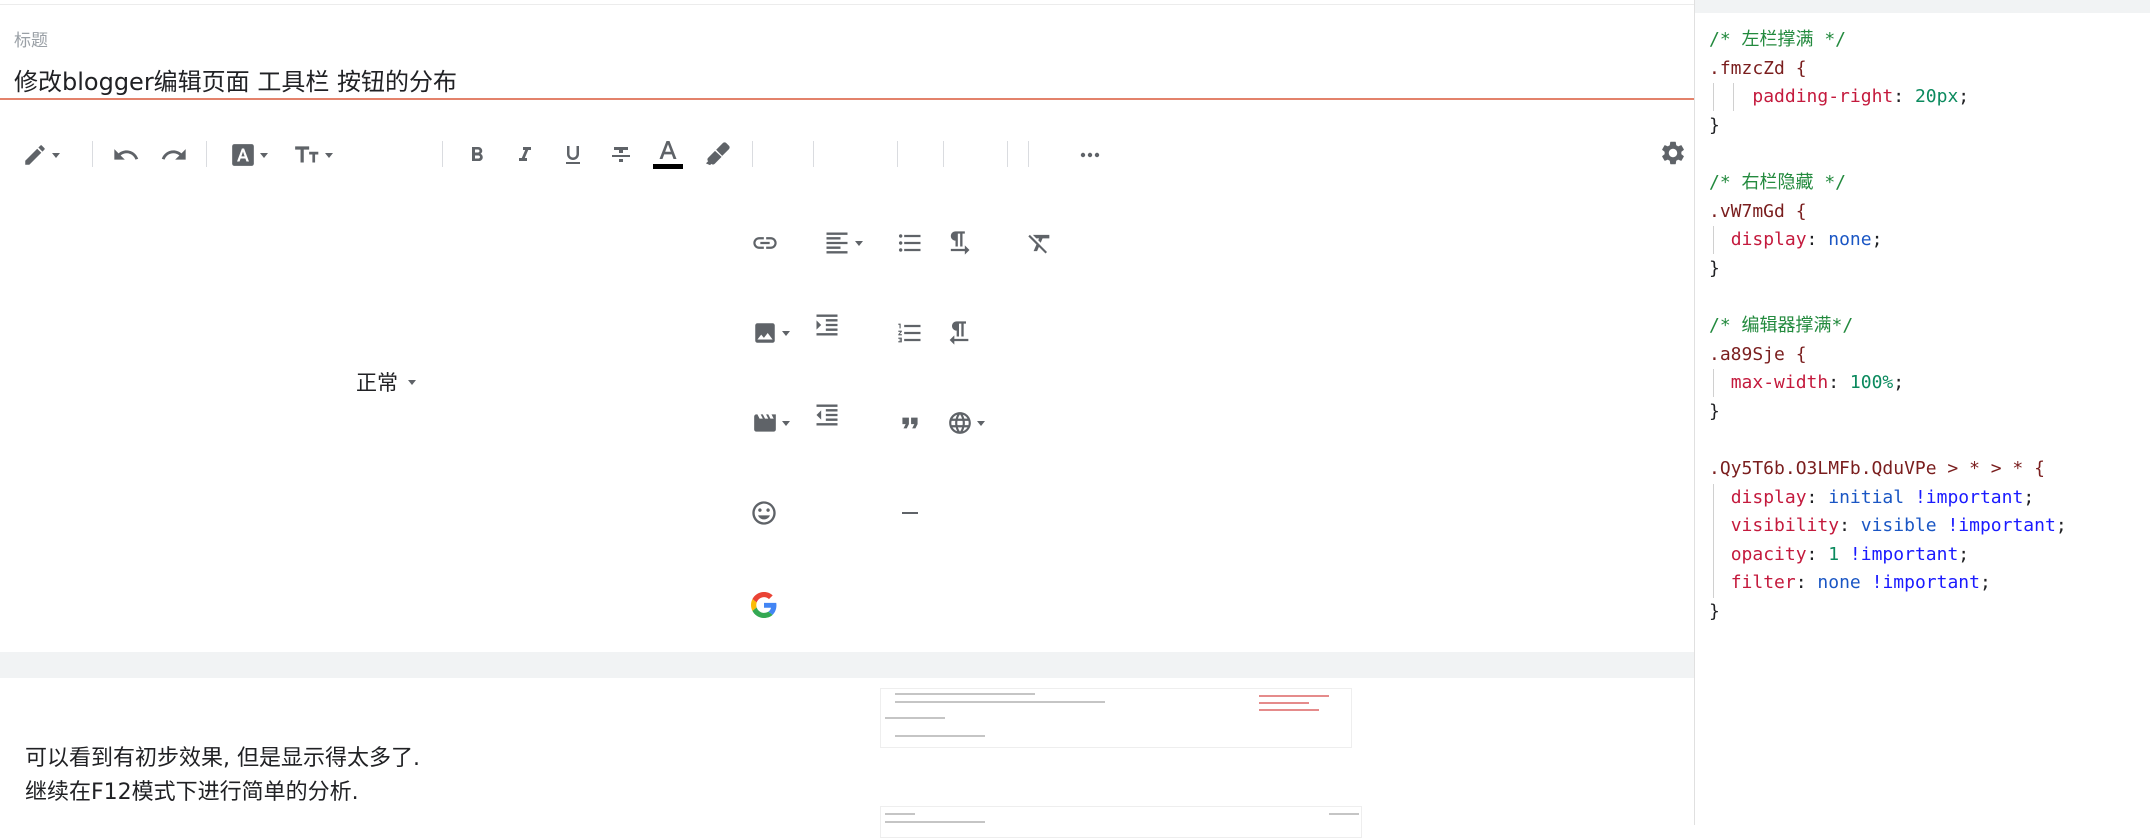 The height and width of the screenshot is (838, 2150). I want to click on code-property: max-width, so click(1779, 383).